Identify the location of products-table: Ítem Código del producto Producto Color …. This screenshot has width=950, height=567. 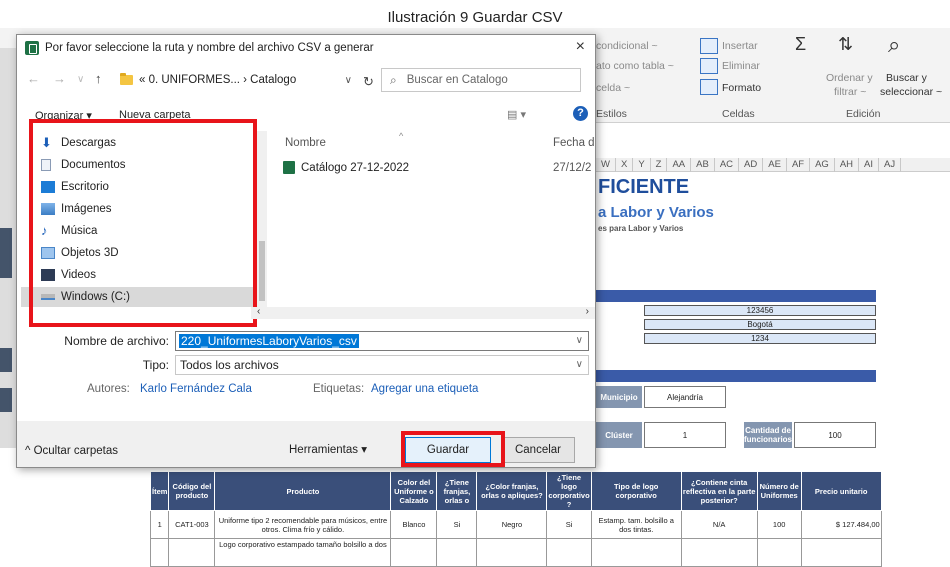
(515, 519).